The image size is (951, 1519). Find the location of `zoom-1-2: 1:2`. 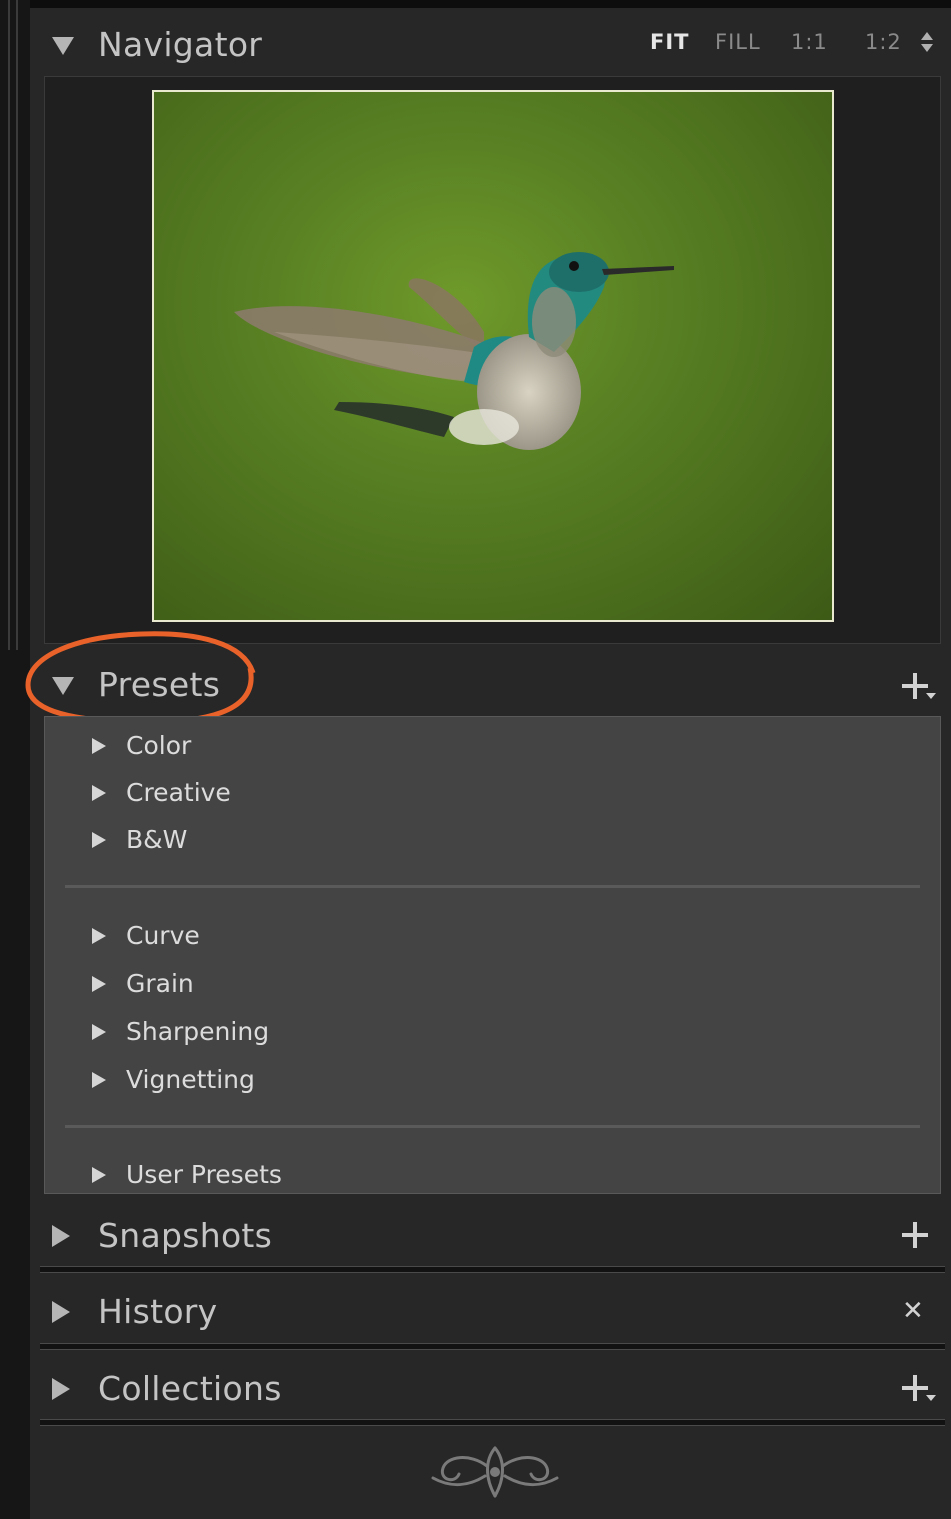

zoom-1-2: 1:2 is located at coordinates (883, 42).